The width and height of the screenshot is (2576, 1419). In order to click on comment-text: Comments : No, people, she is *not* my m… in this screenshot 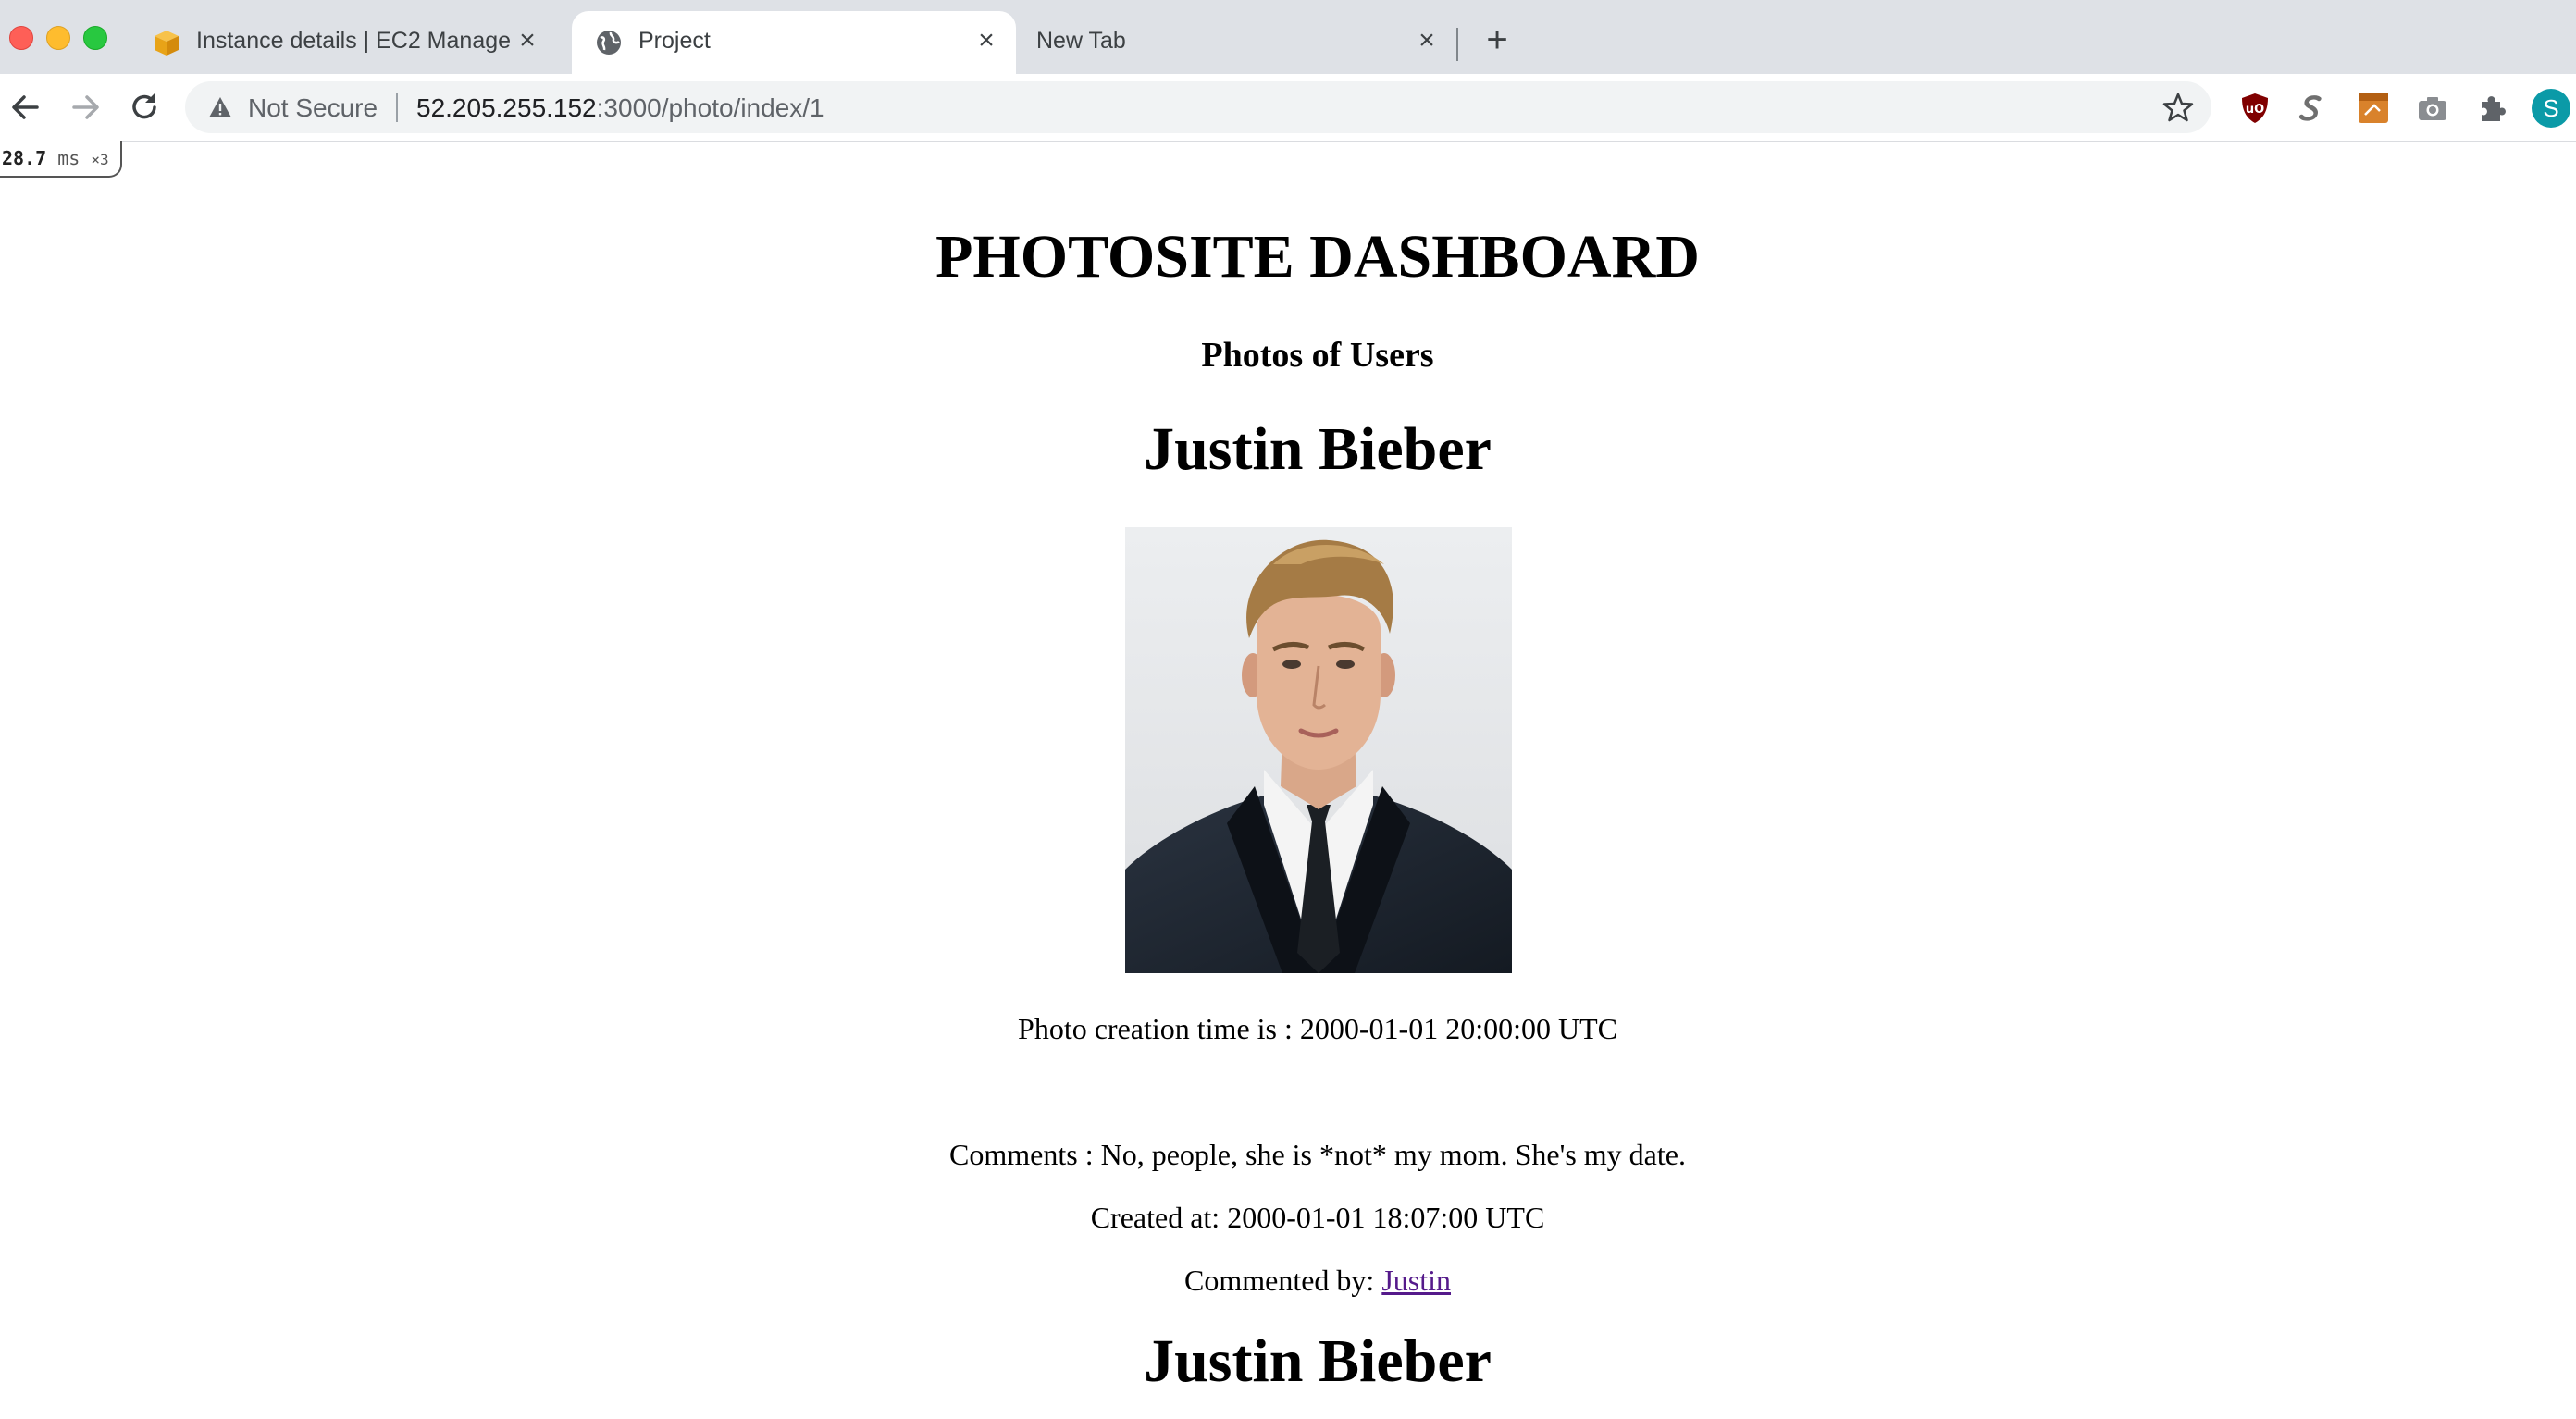, I will do `click(1318, 1154)`.